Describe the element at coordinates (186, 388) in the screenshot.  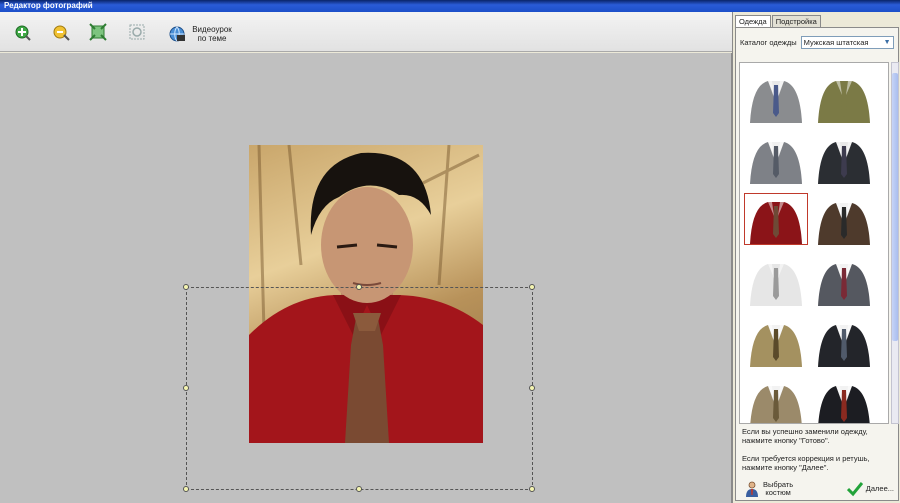
I see `resize-handle-left` at that location.